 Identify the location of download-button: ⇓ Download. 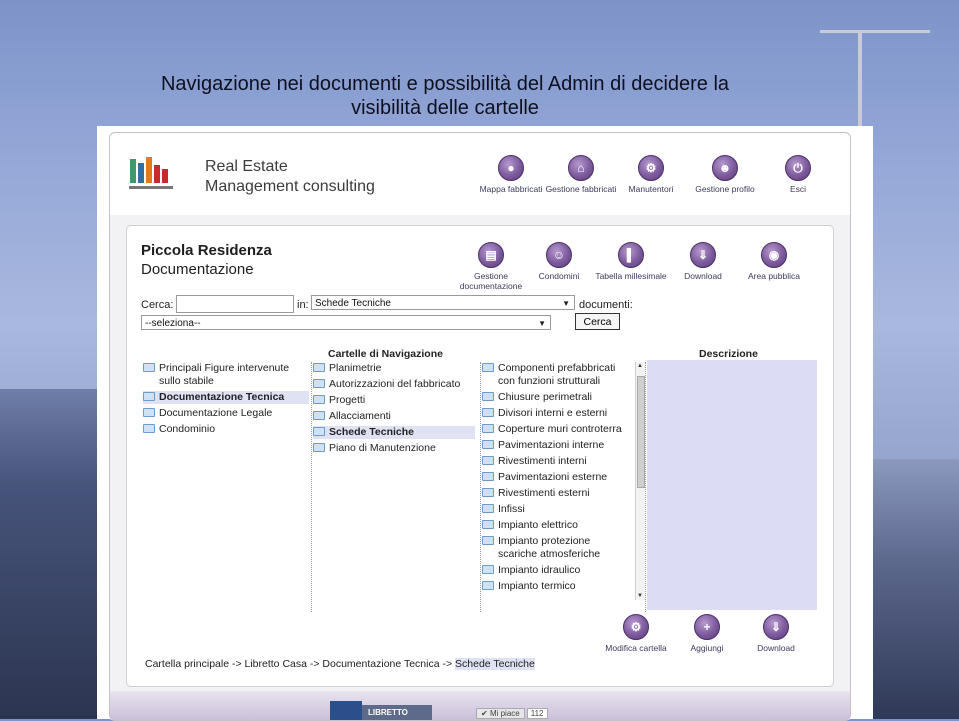
(776, 633).